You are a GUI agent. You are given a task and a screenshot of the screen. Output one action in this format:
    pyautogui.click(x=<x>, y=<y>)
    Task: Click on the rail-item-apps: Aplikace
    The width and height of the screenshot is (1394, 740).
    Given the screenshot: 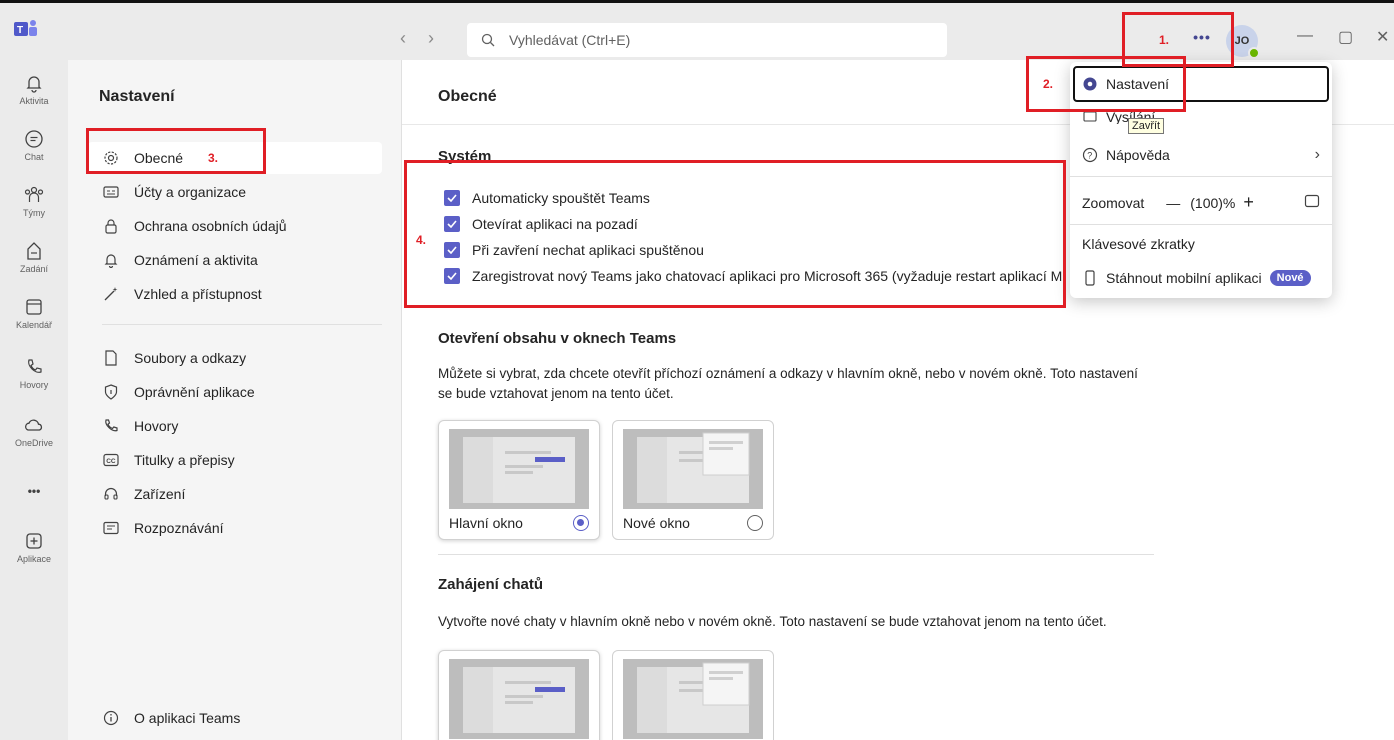 What is the action you would take?
    pyautogui.click(x=34, y=547)
    